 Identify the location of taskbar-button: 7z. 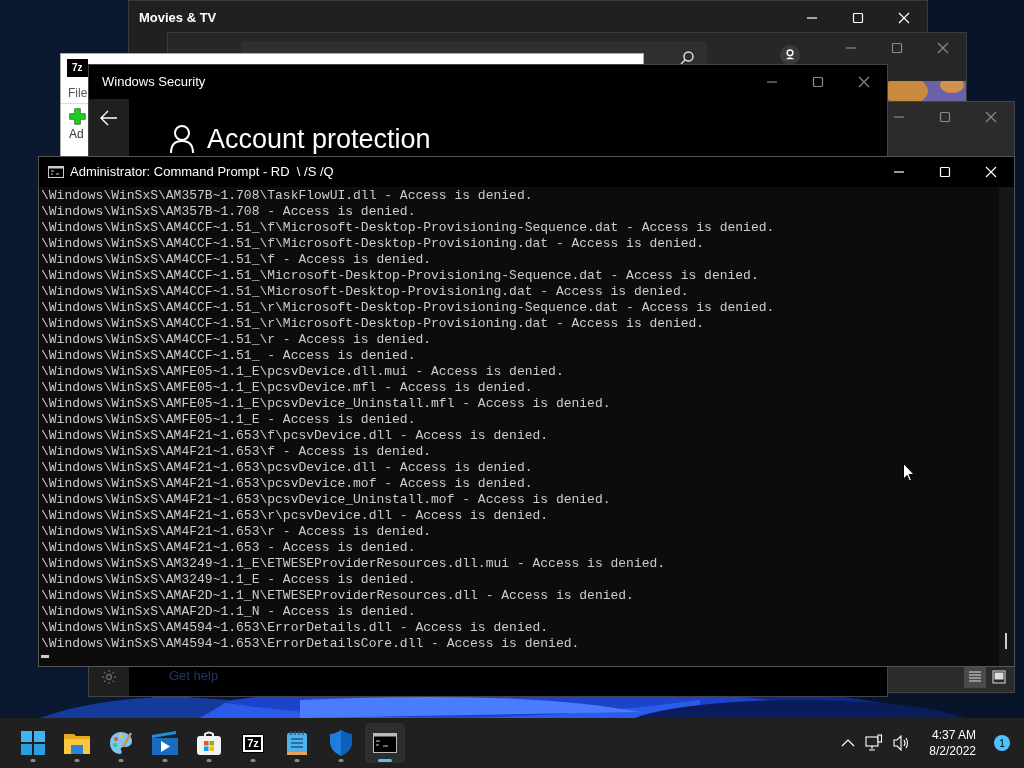
(253, 743).